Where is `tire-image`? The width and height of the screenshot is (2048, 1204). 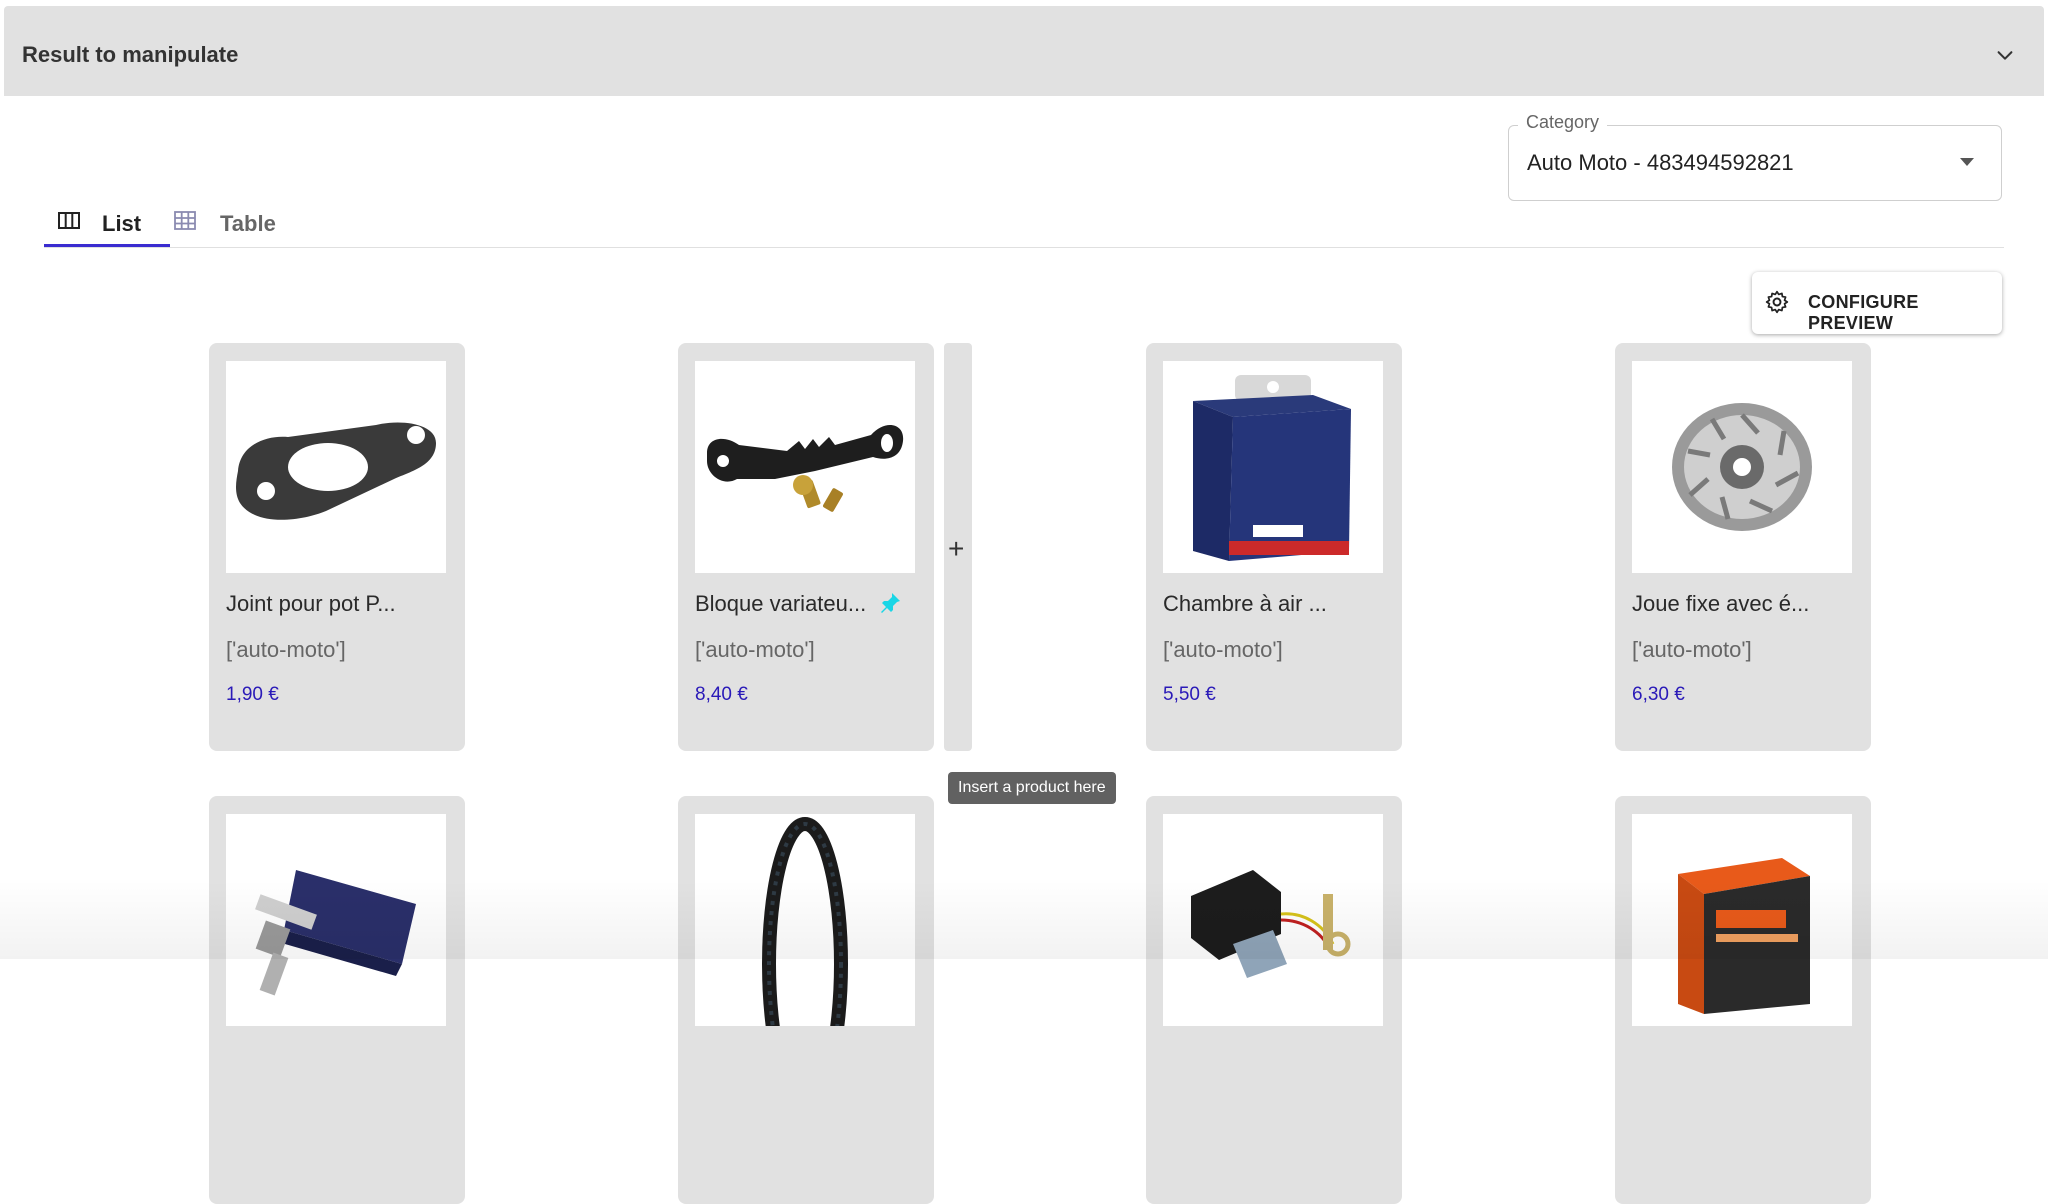 tire-image is located at coordinates (805, 921).